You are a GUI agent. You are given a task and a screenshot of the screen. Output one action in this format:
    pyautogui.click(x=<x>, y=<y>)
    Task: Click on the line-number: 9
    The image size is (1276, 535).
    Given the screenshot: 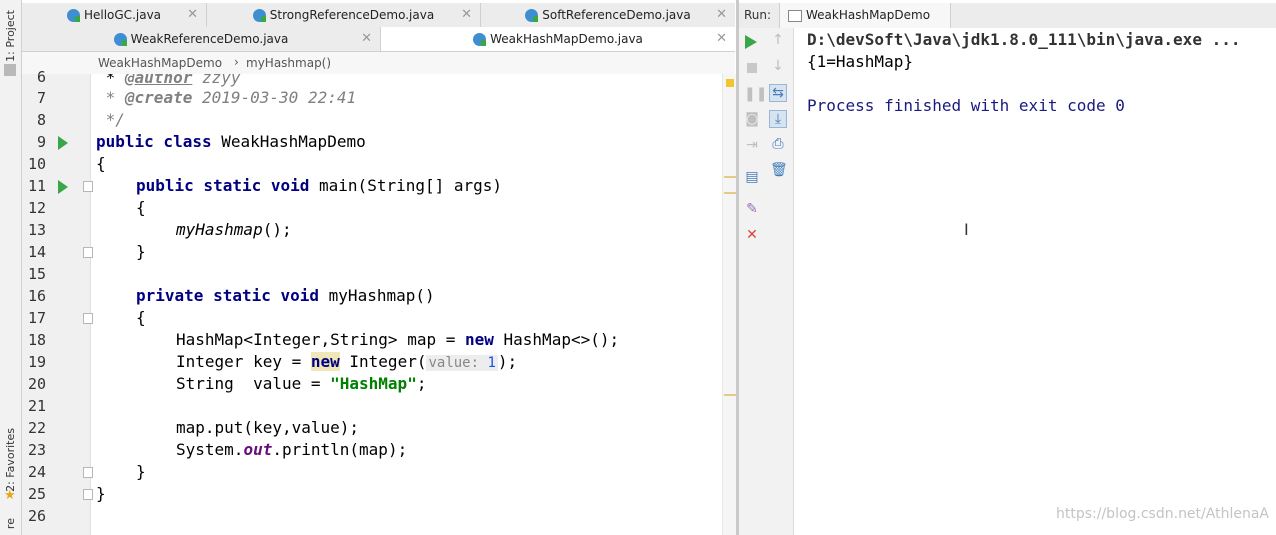 What is the action you would take?
    pyautogui.click(x=41, y=142)
    